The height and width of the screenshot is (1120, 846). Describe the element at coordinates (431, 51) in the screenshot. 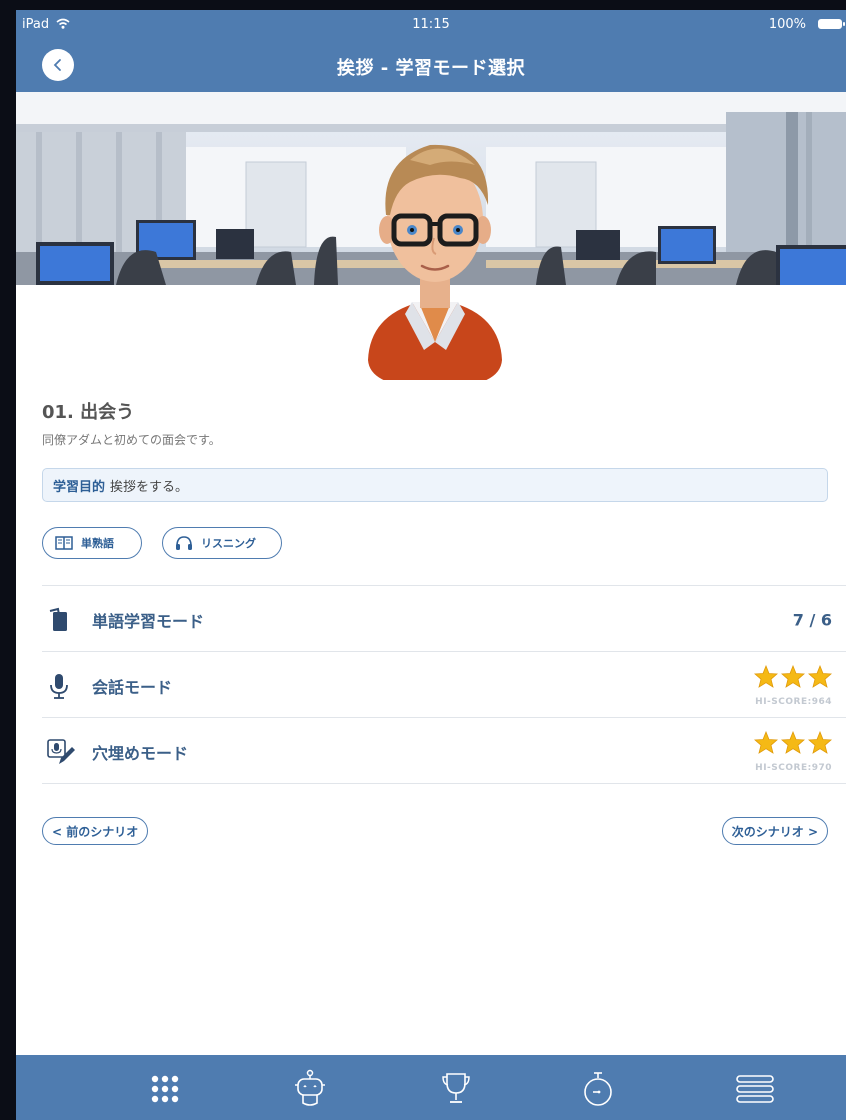

I see `navigation-header: iPad 11:15 100% 挨拶 - 学習モード選択` at that location.